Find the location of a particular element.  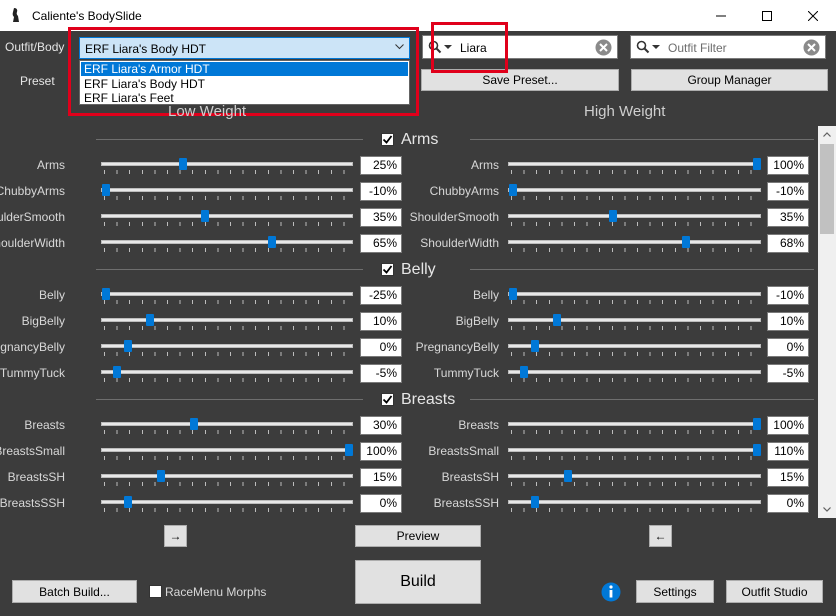

low-slider-value: 35% is located at coordinates (381, 217).